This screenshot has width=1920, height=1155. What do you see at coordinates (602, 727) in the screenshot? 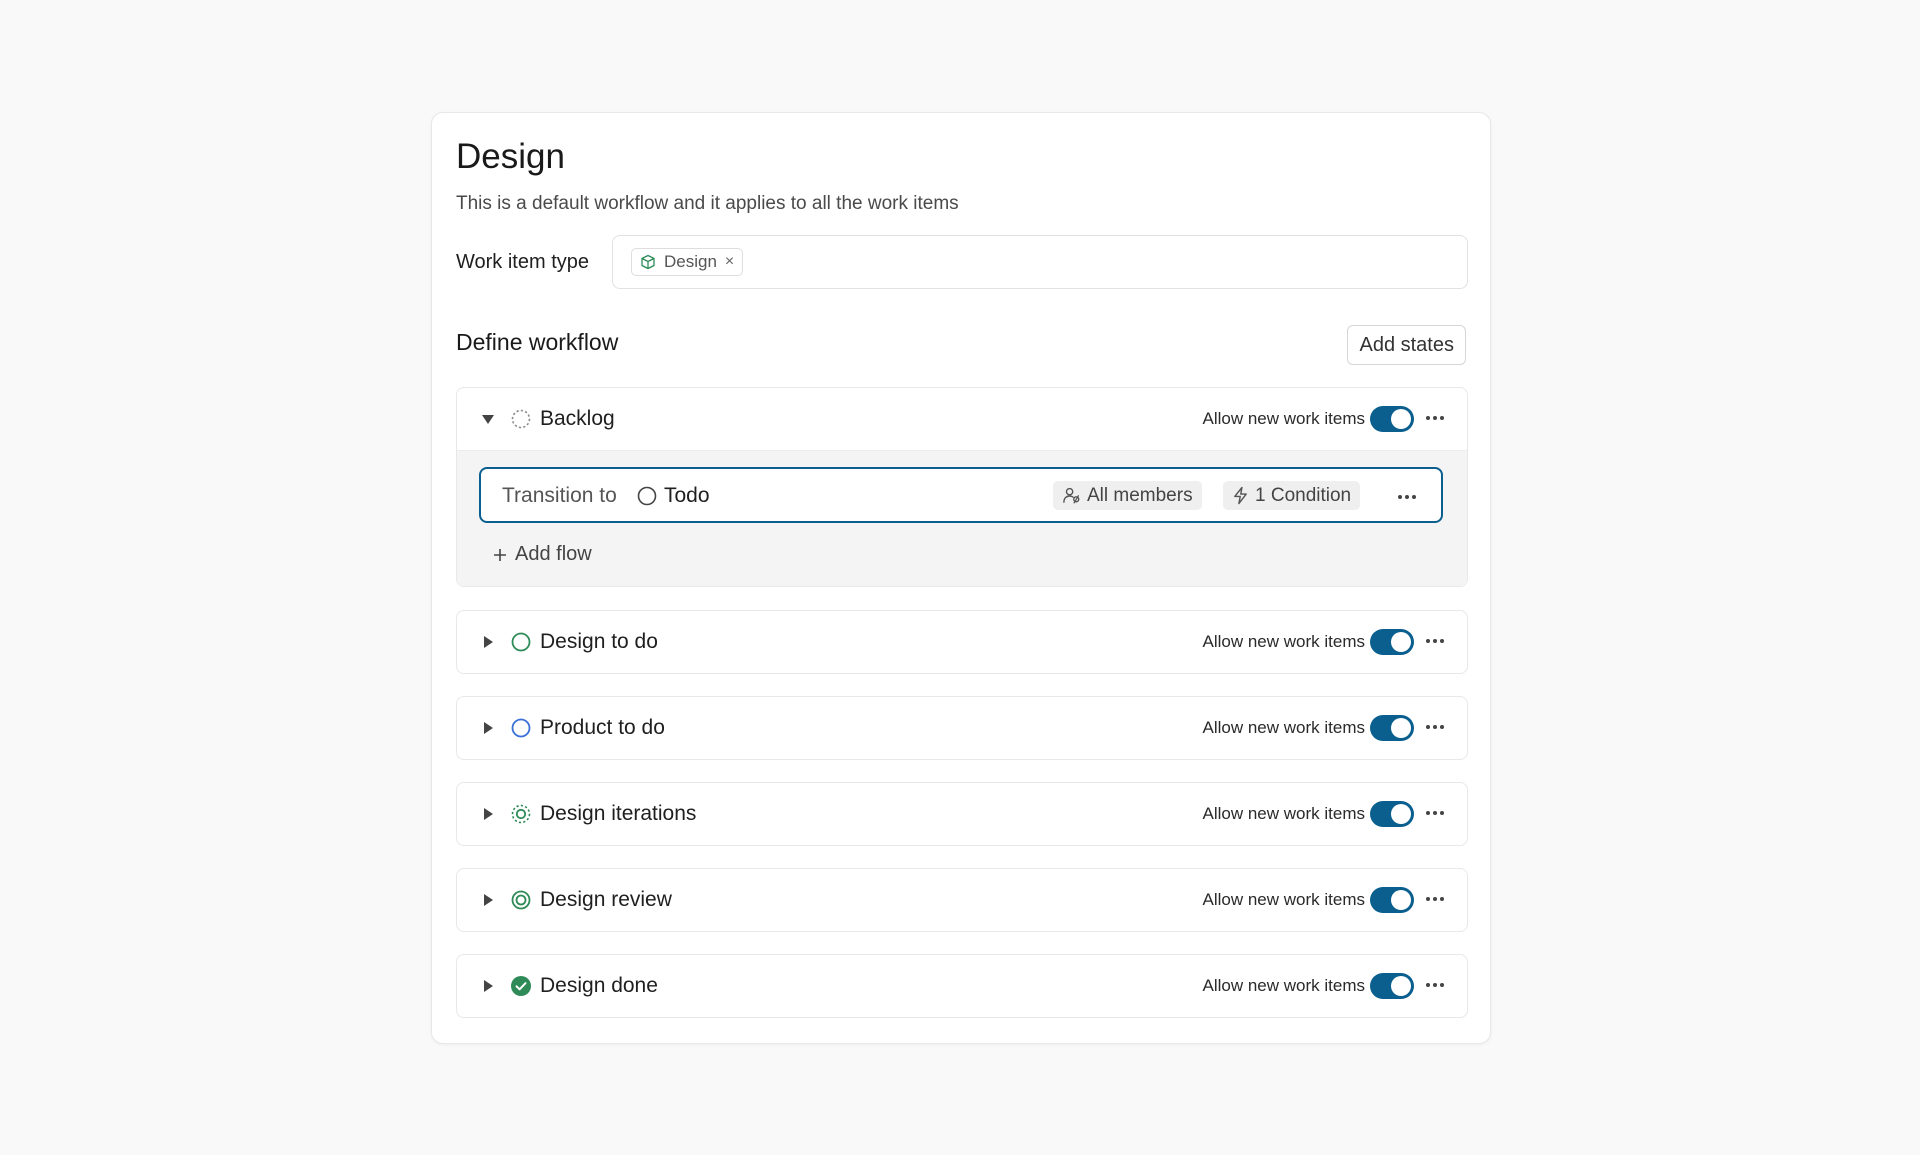
I see `state-name: Product to do` at bounding box center [602, 727].